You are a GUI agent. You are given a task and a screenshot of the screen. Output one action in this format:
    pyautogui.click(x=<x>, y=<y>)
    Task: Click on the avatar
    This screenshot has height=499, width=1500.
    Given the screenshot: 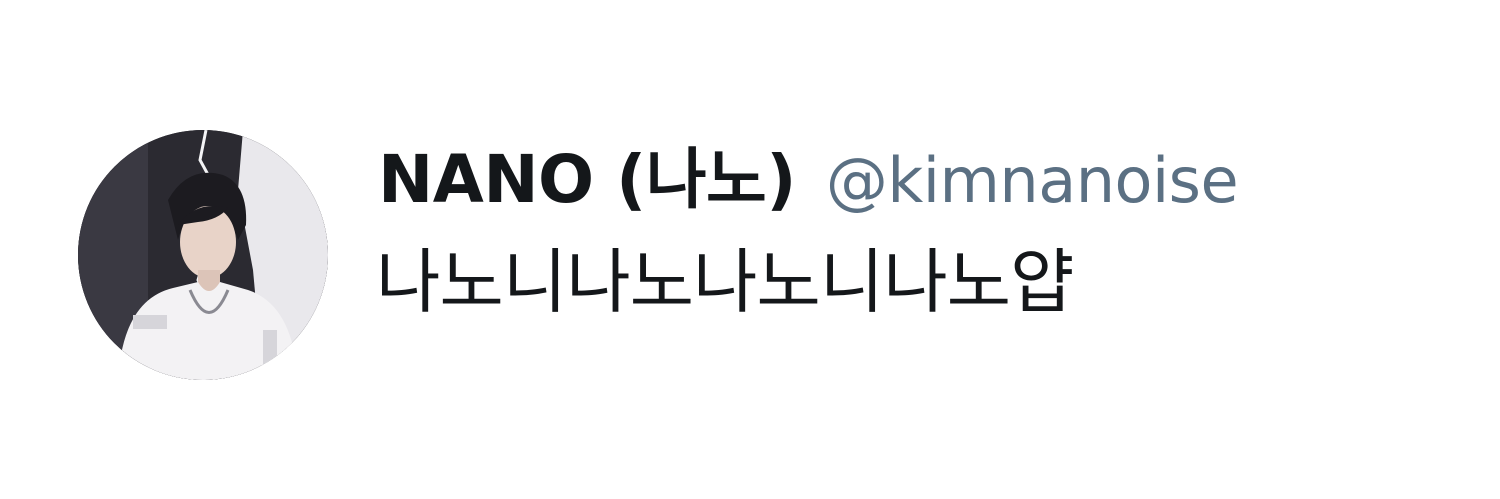 What is the action you would take?
    pyautogui.click(x=203, y=255)
    